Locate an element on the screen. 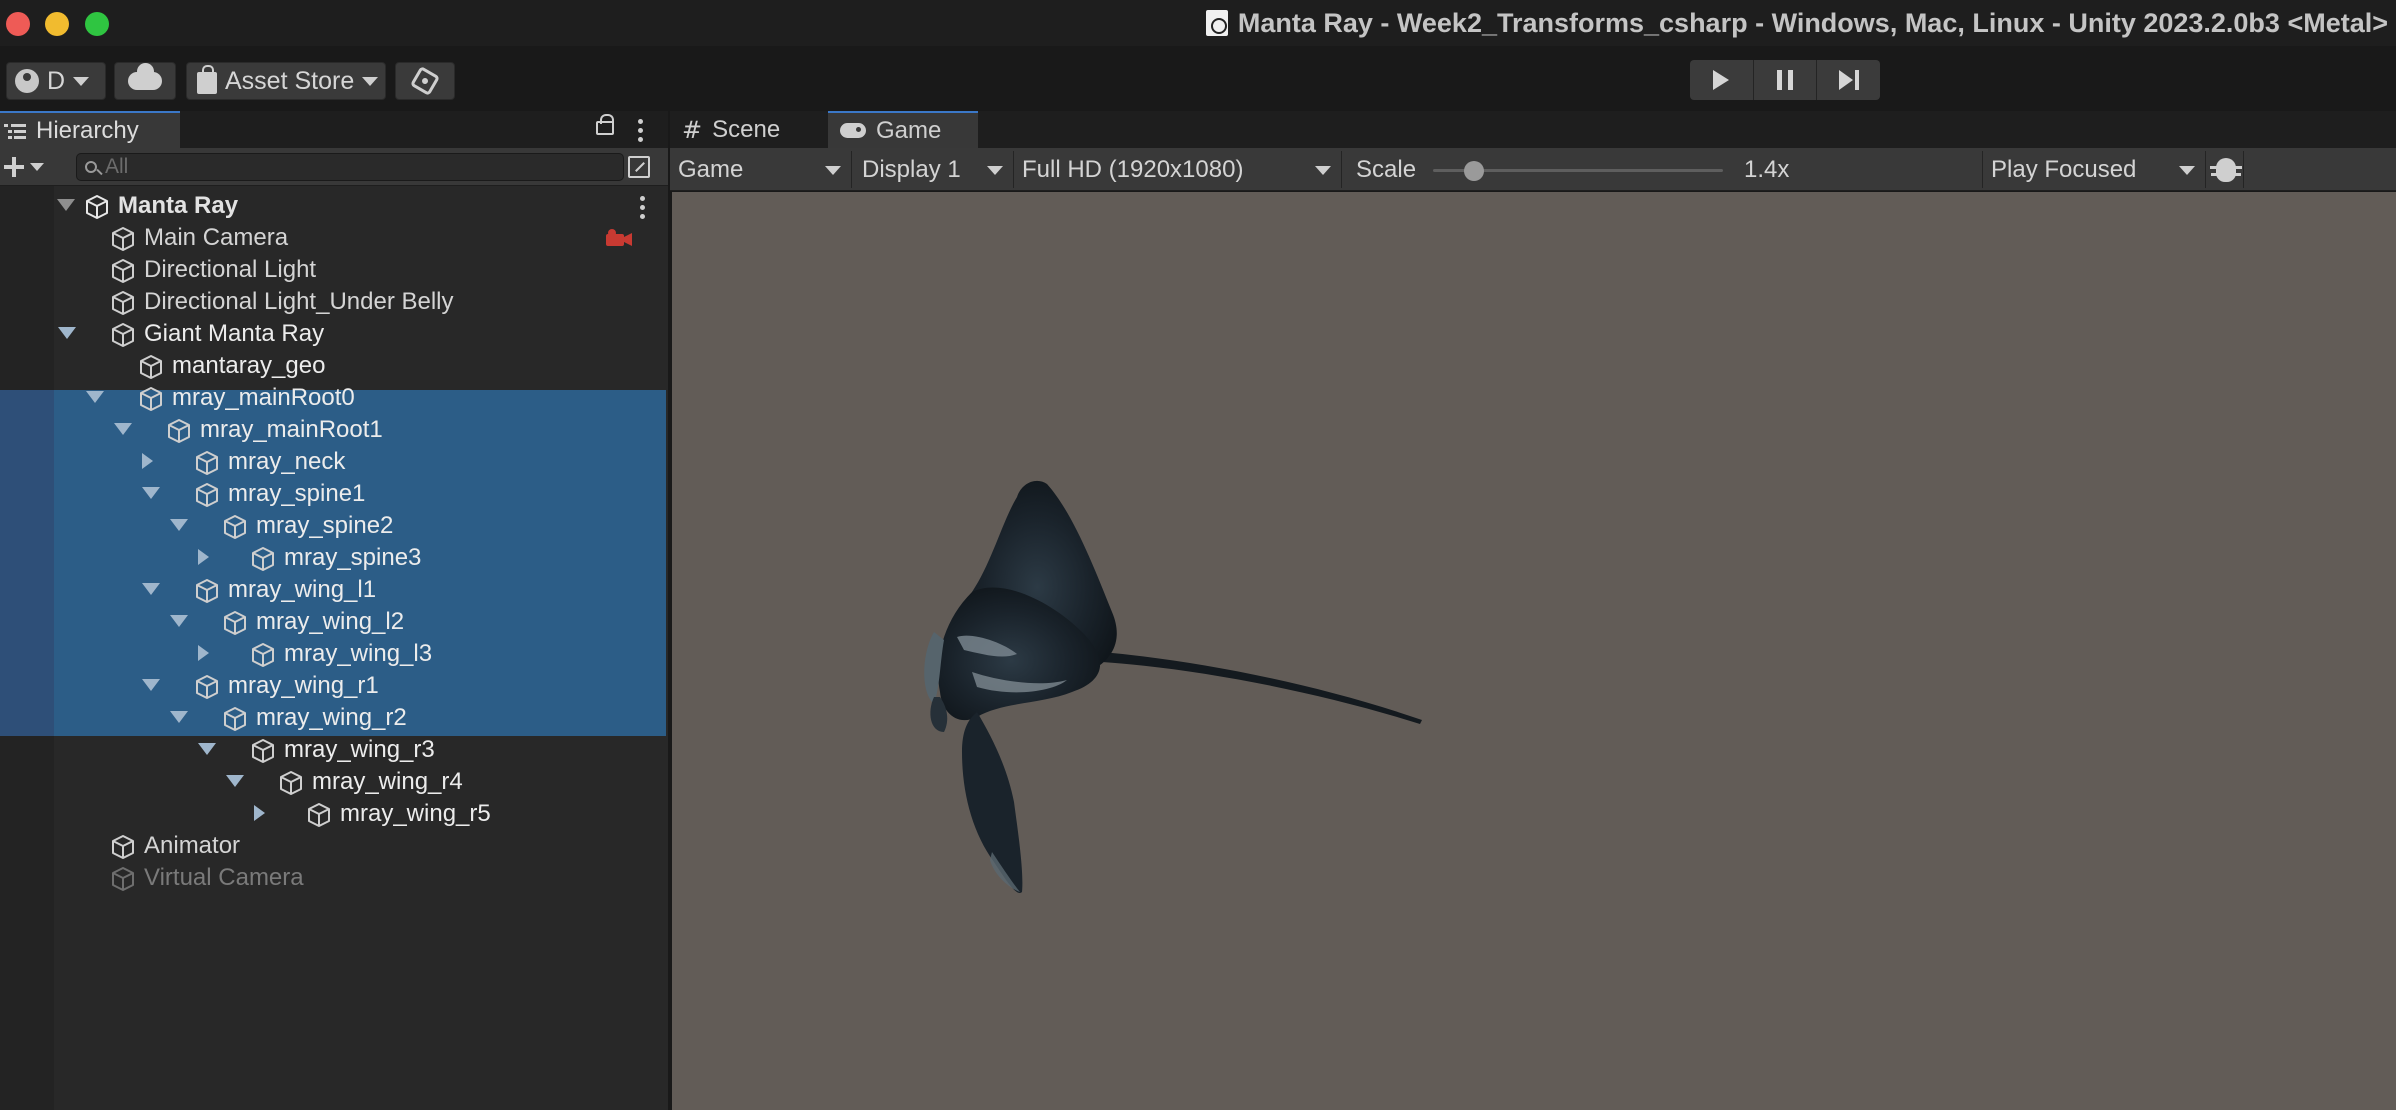 The height and width of the screenshot is (1110, 2396). kebab-menu-icon is located at coordinates (641, 130).